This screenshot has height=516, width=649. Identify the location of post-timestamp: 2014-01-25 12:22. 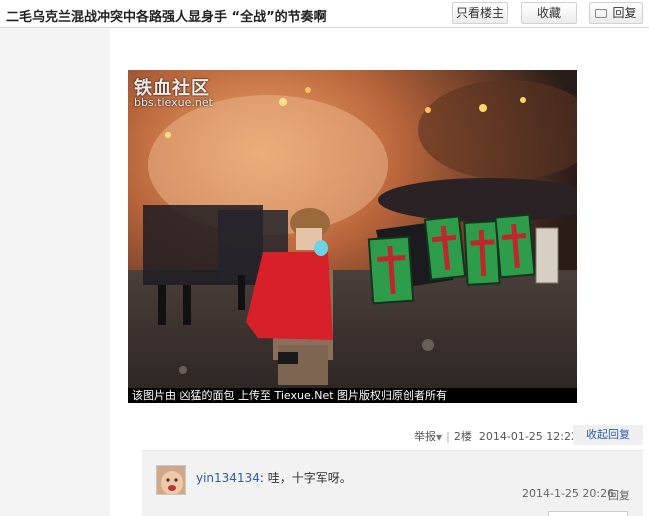
(528, 436).